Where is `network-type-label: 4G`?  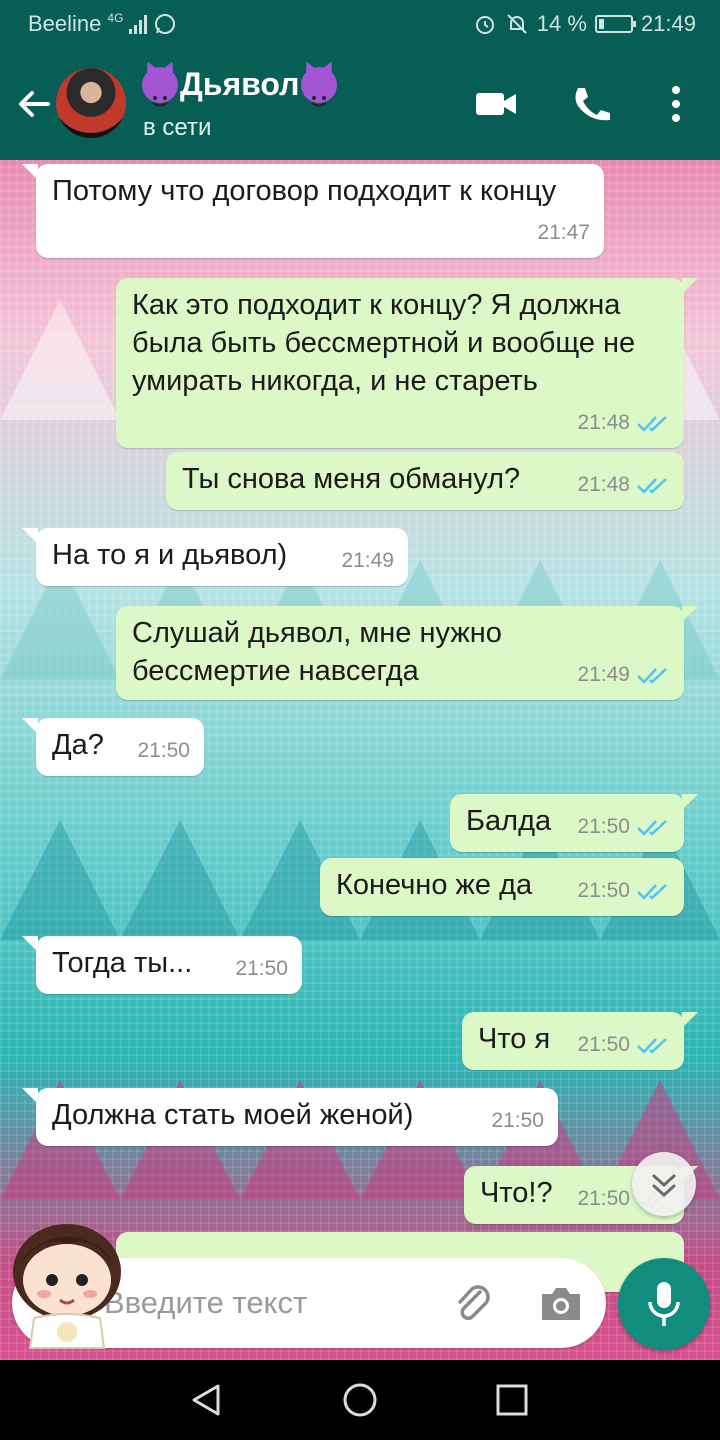
network-type-label: 4G is located at coordinates (115, 18).